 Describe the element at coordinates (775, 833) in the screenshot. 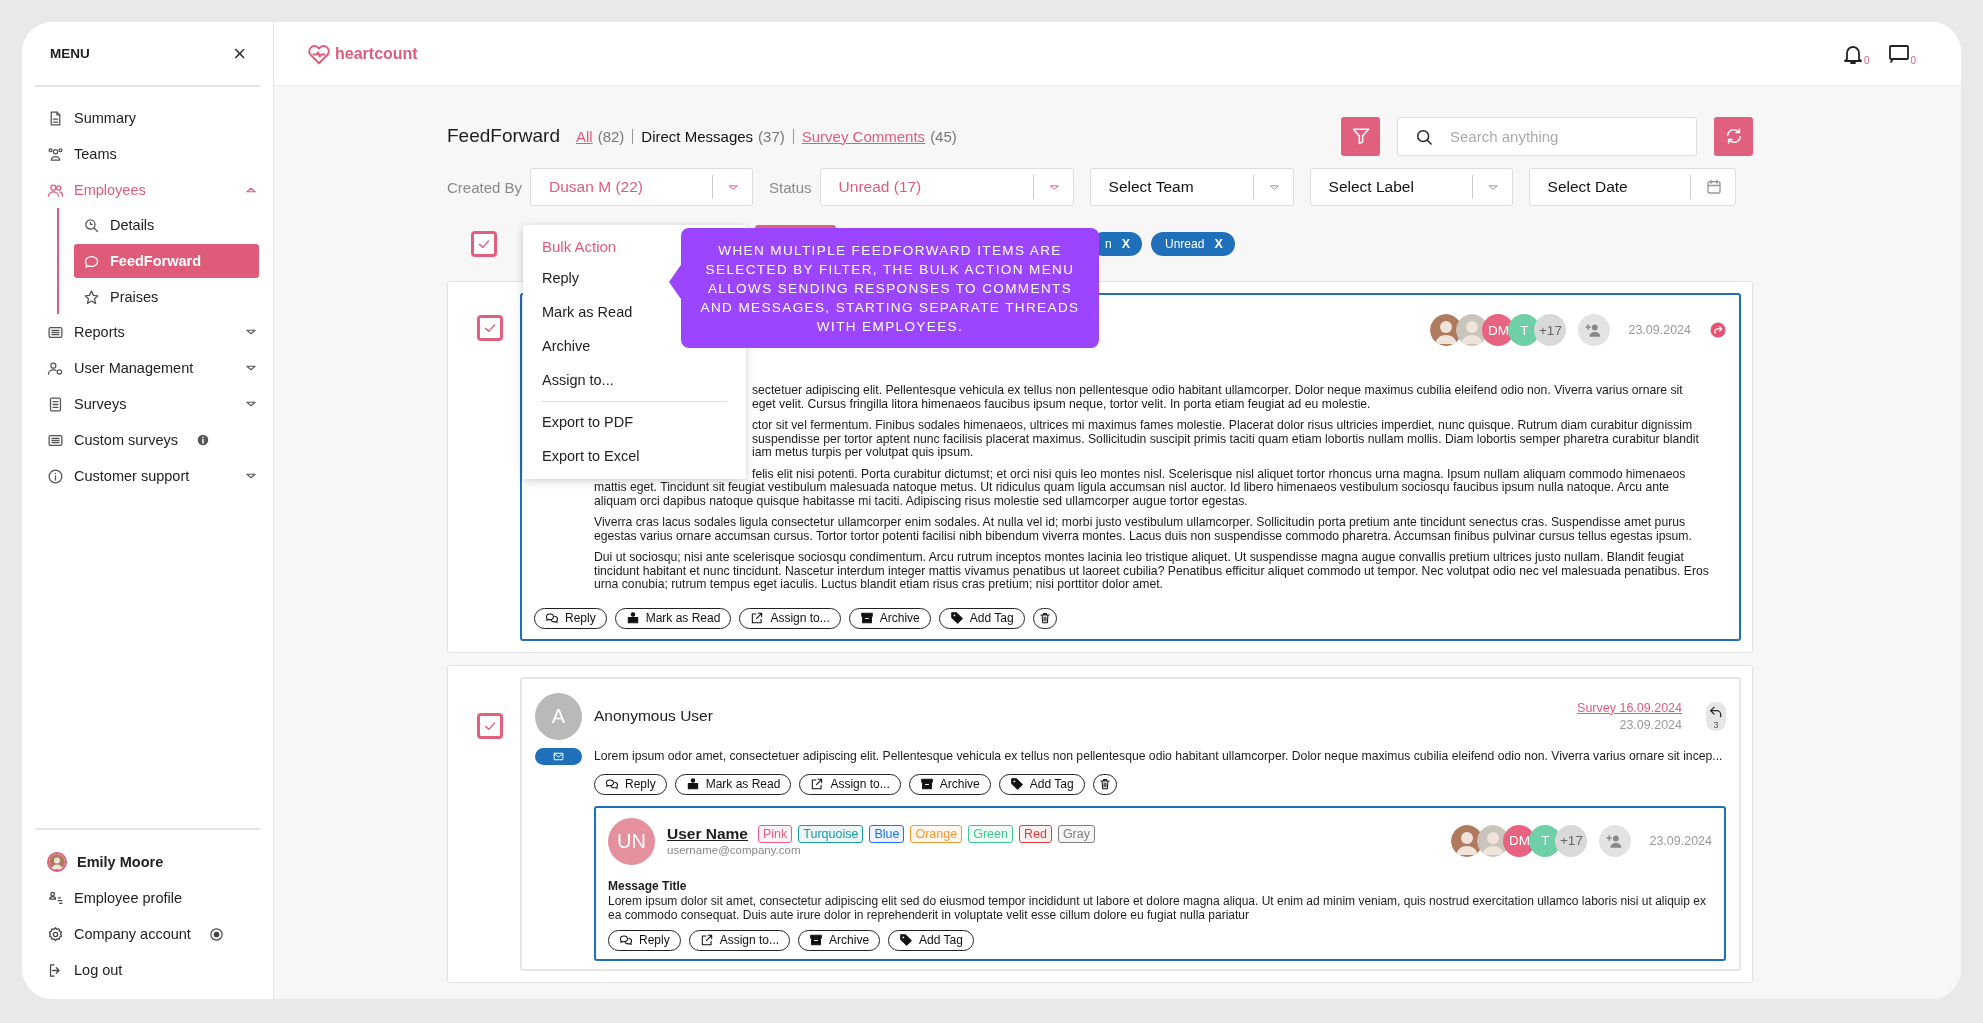

I see `tag: Pink` at that location.